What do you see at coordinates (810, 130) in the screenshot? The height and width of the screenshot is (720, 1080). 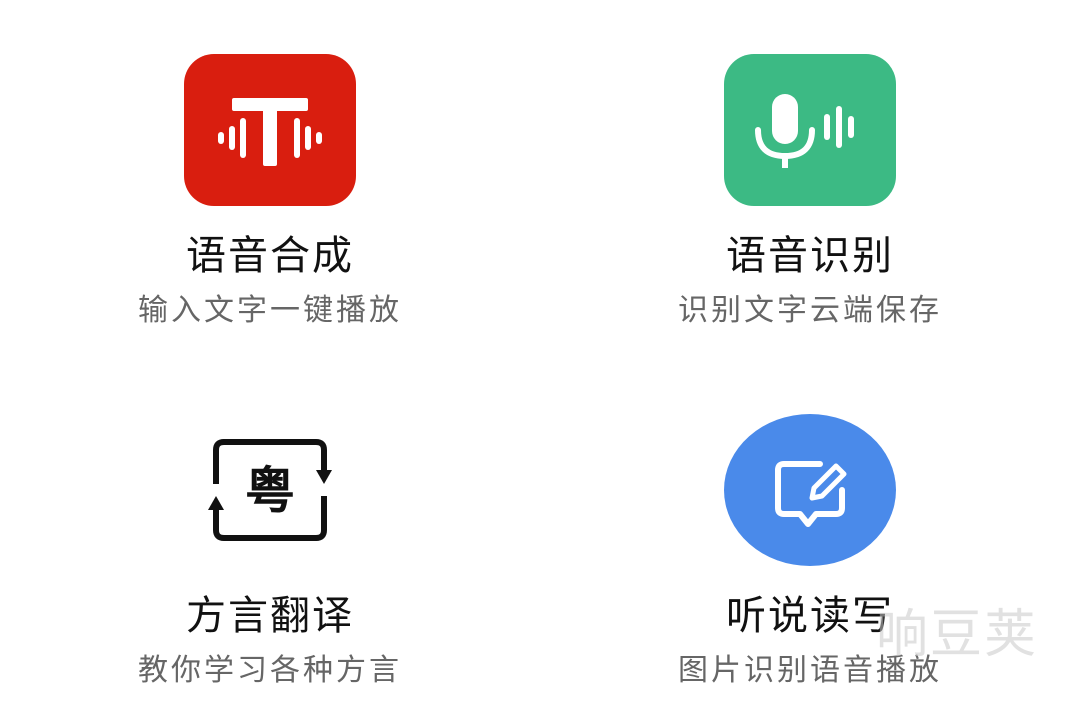 I see `microphone-waveform-icon` at bounding box center [810, 130].